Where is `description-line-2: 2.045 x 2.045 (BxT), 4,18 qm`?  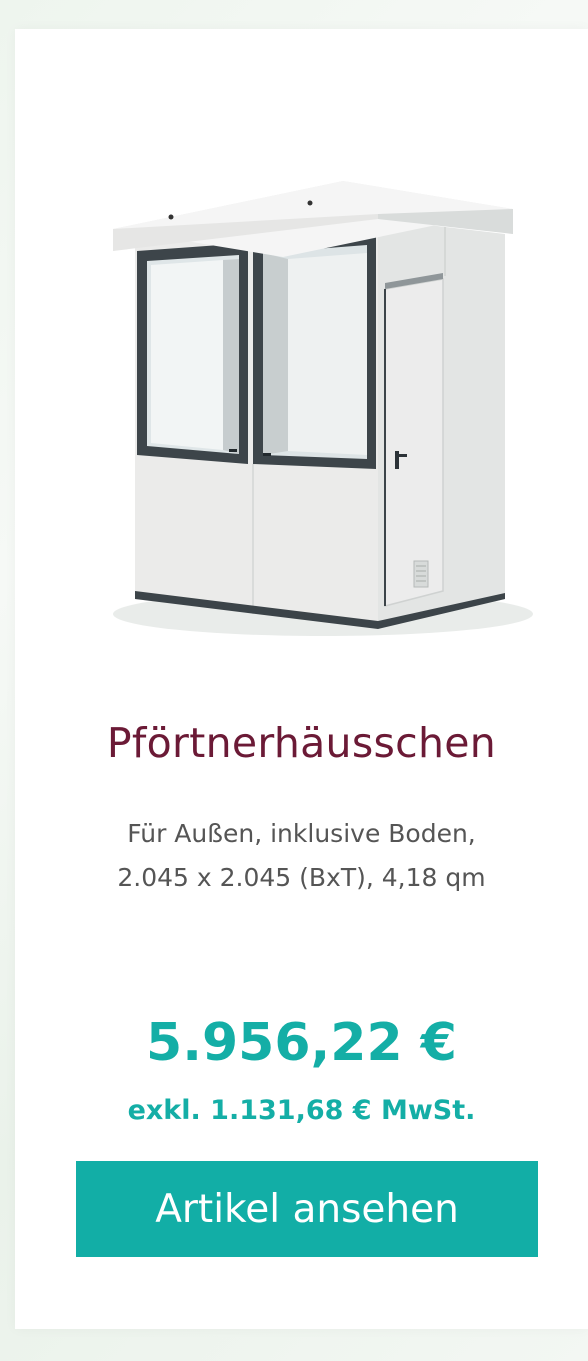 description-line-2: 2.045 x 2.045 (BxT), 4,18 qm is located at coordinates (301, 877).